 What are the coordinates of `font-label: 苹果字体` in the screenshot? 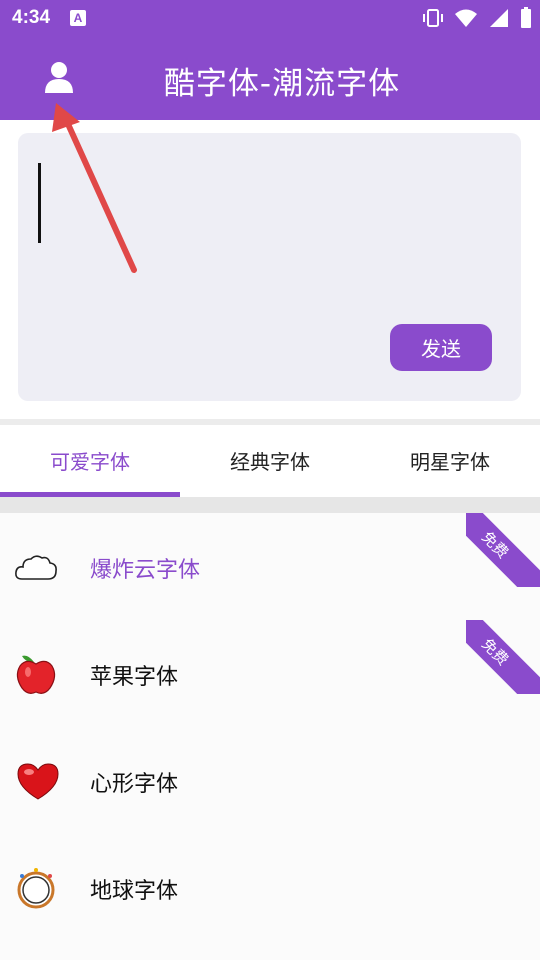 It's located at (134, 677).